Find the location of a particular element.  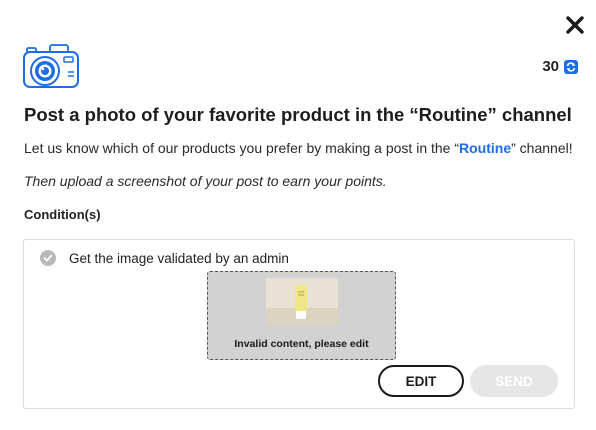

conditions-heading: Condition(s) is located at coordinates (62, 214).